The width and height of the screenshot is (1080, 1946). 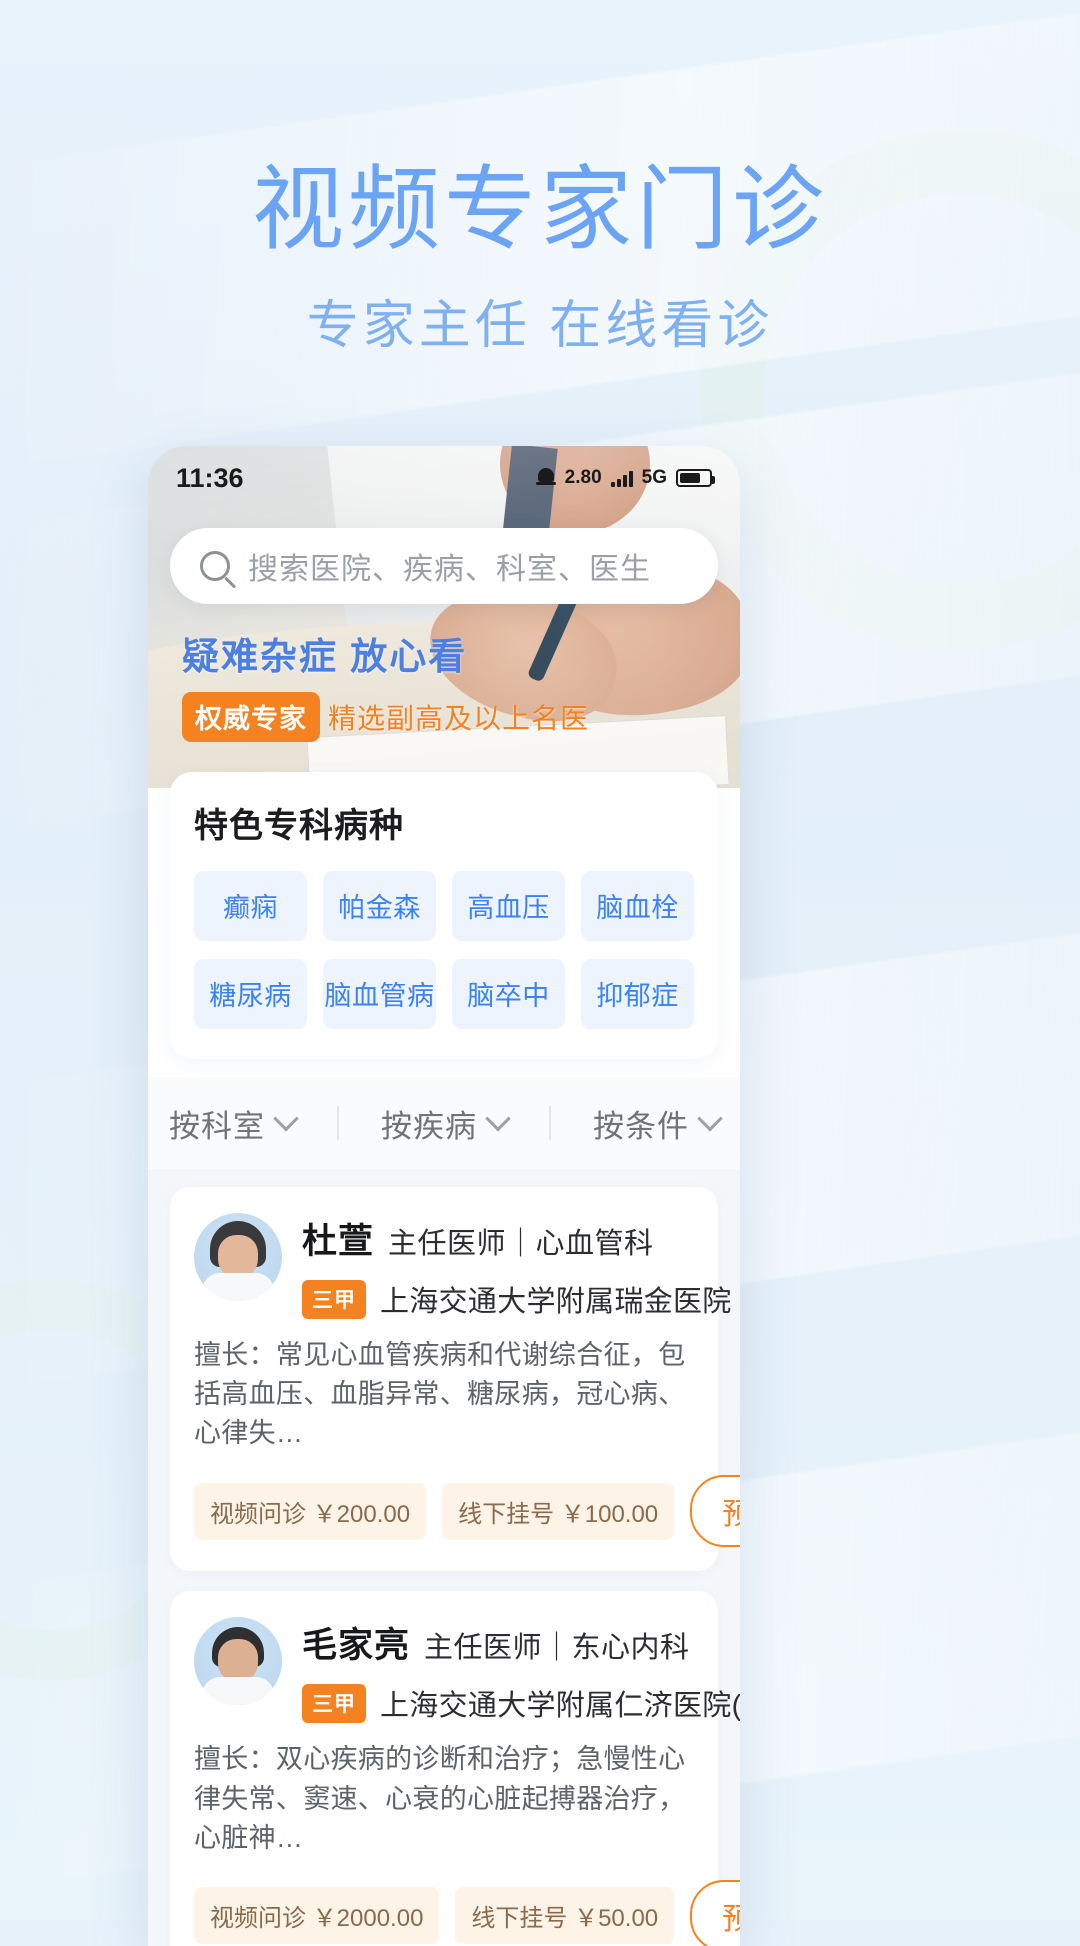 What do you see at coordinates (540, 326) in the screenshot?
I see `page-subtitle: 专家主任 在线看诊` at bounding box center [540, 326].